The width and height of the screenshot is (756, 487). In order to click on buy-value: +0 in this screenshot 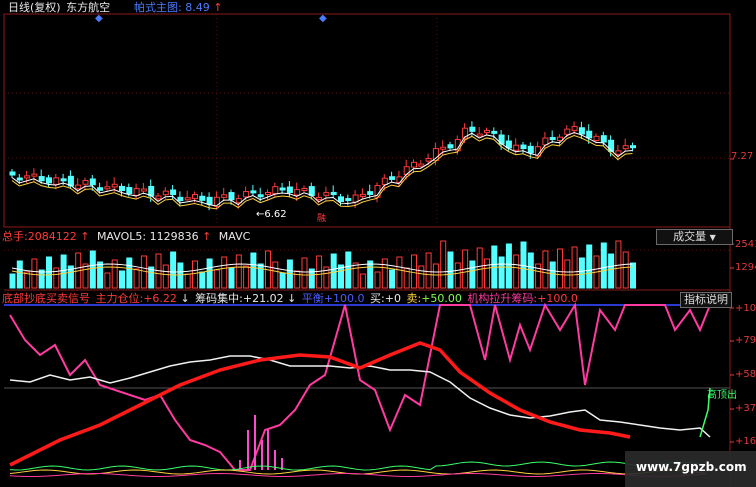, I will do `click(392, 298)`.